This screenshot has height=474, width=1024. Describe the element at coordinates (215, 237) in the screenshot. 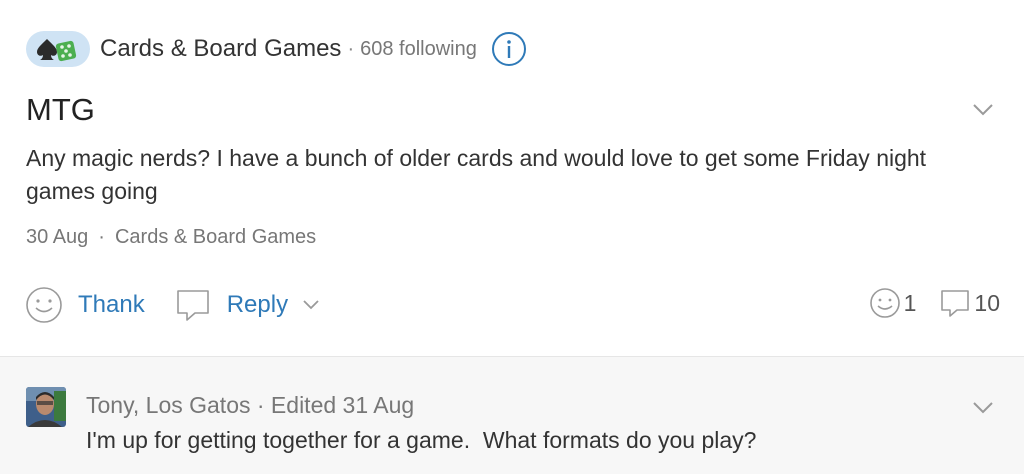

I see `post-category: Cards & Board Games` at that location.